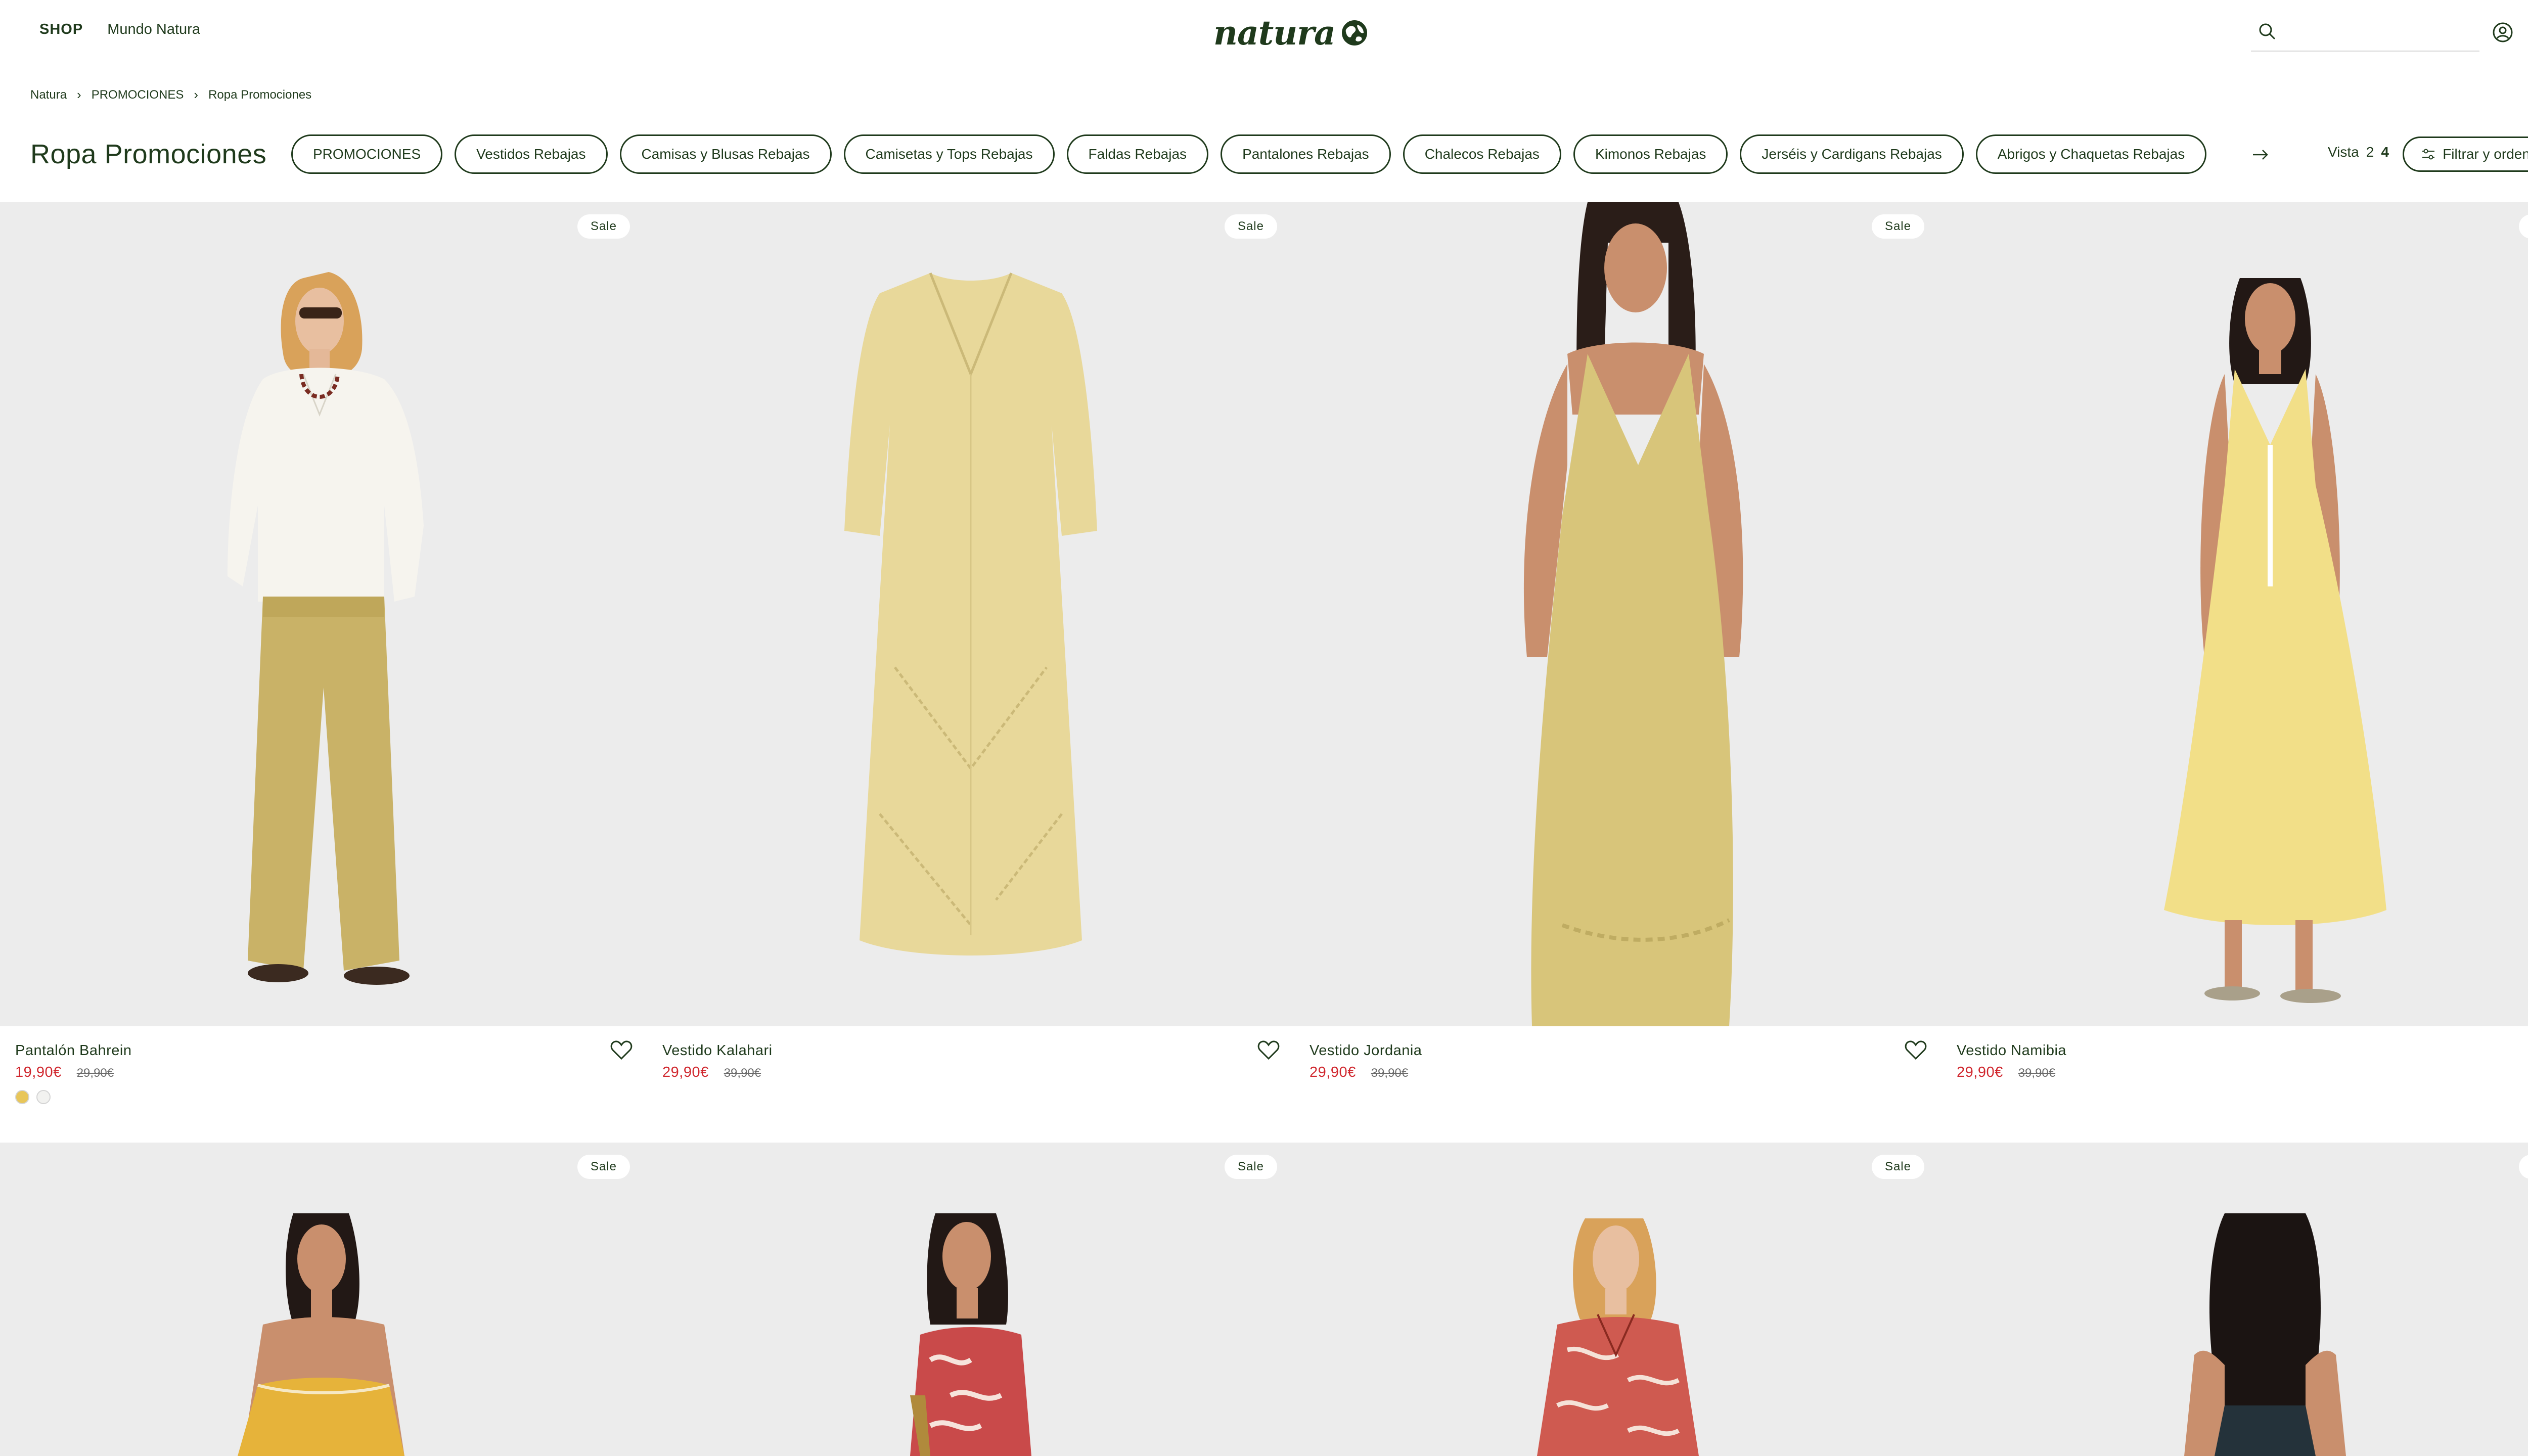 The height and width of the screenshot is (1456, 2528). What do you see at coordinates (1275, 33) in the screenshot?
I see `logo-wordmark: natura` at bounding box center [1275, 33].